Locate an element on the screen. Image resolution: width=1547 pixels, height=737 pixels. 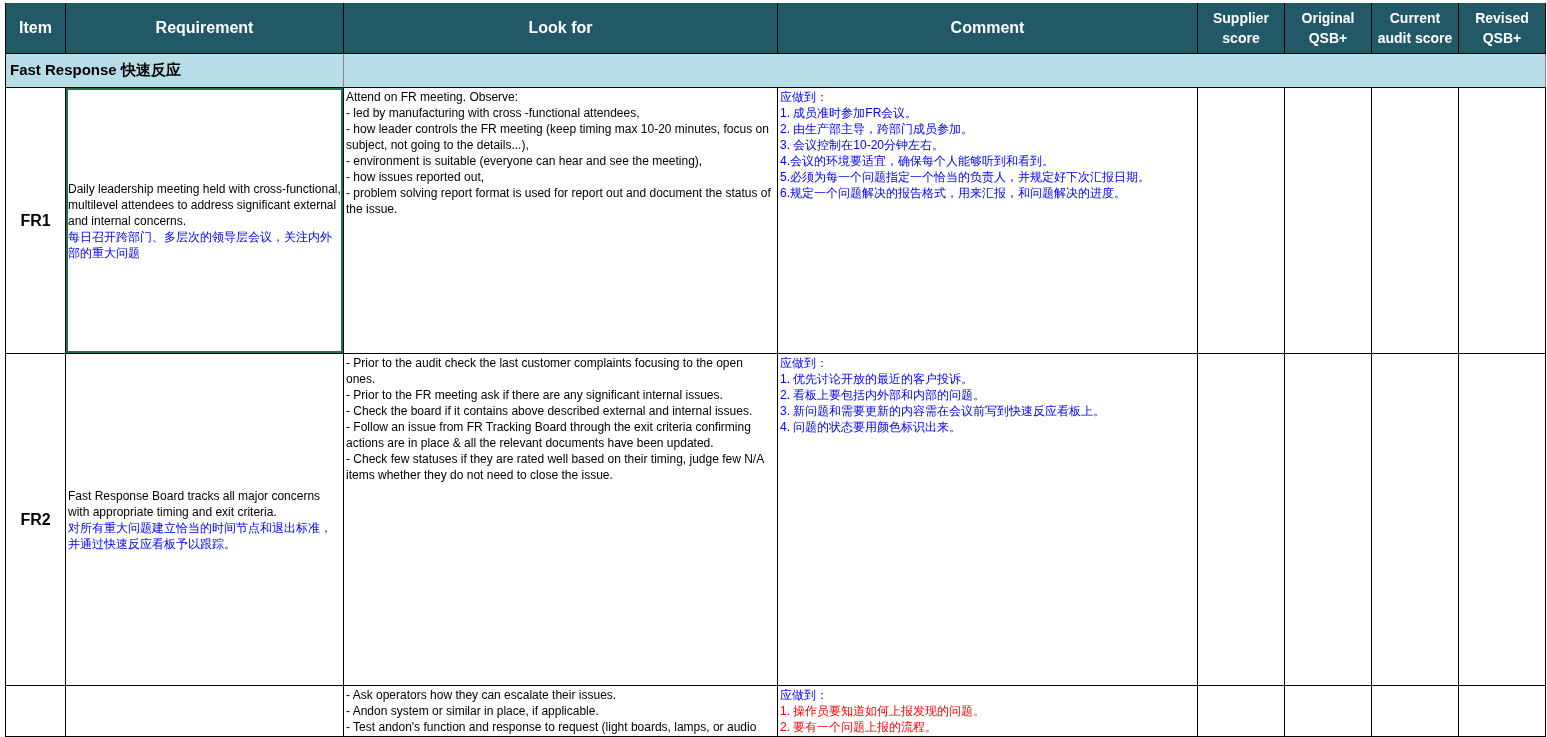
comment-line: 2. 看板上要包括内外部和内部的问题。 is located at coordinates (883, 395).